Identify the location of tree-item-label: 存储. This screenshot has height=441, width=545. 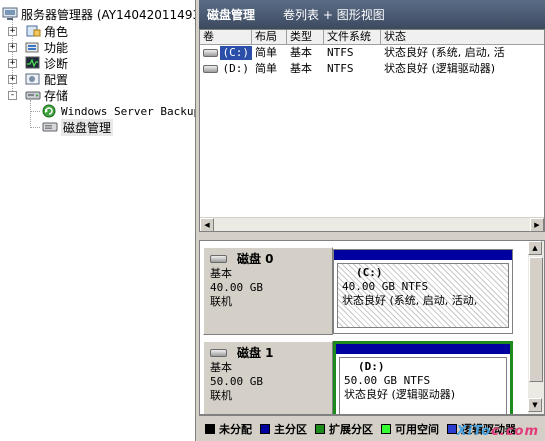
(56, 95).